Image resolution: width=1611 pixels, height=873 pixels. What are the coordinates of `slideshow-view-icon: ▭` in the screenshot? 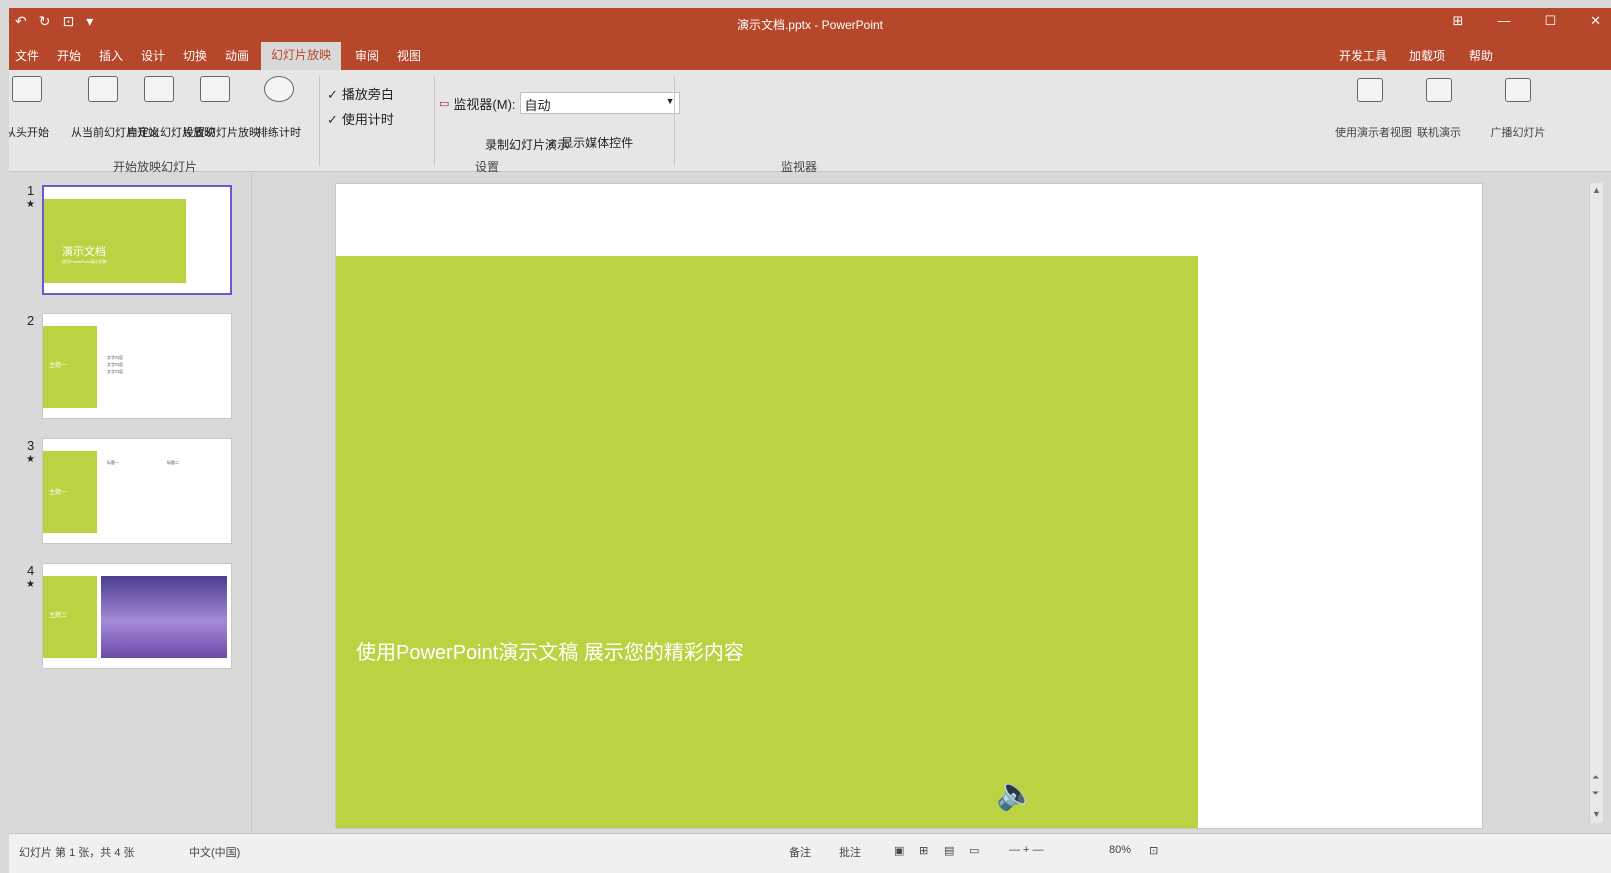 It's located at (974, 850).